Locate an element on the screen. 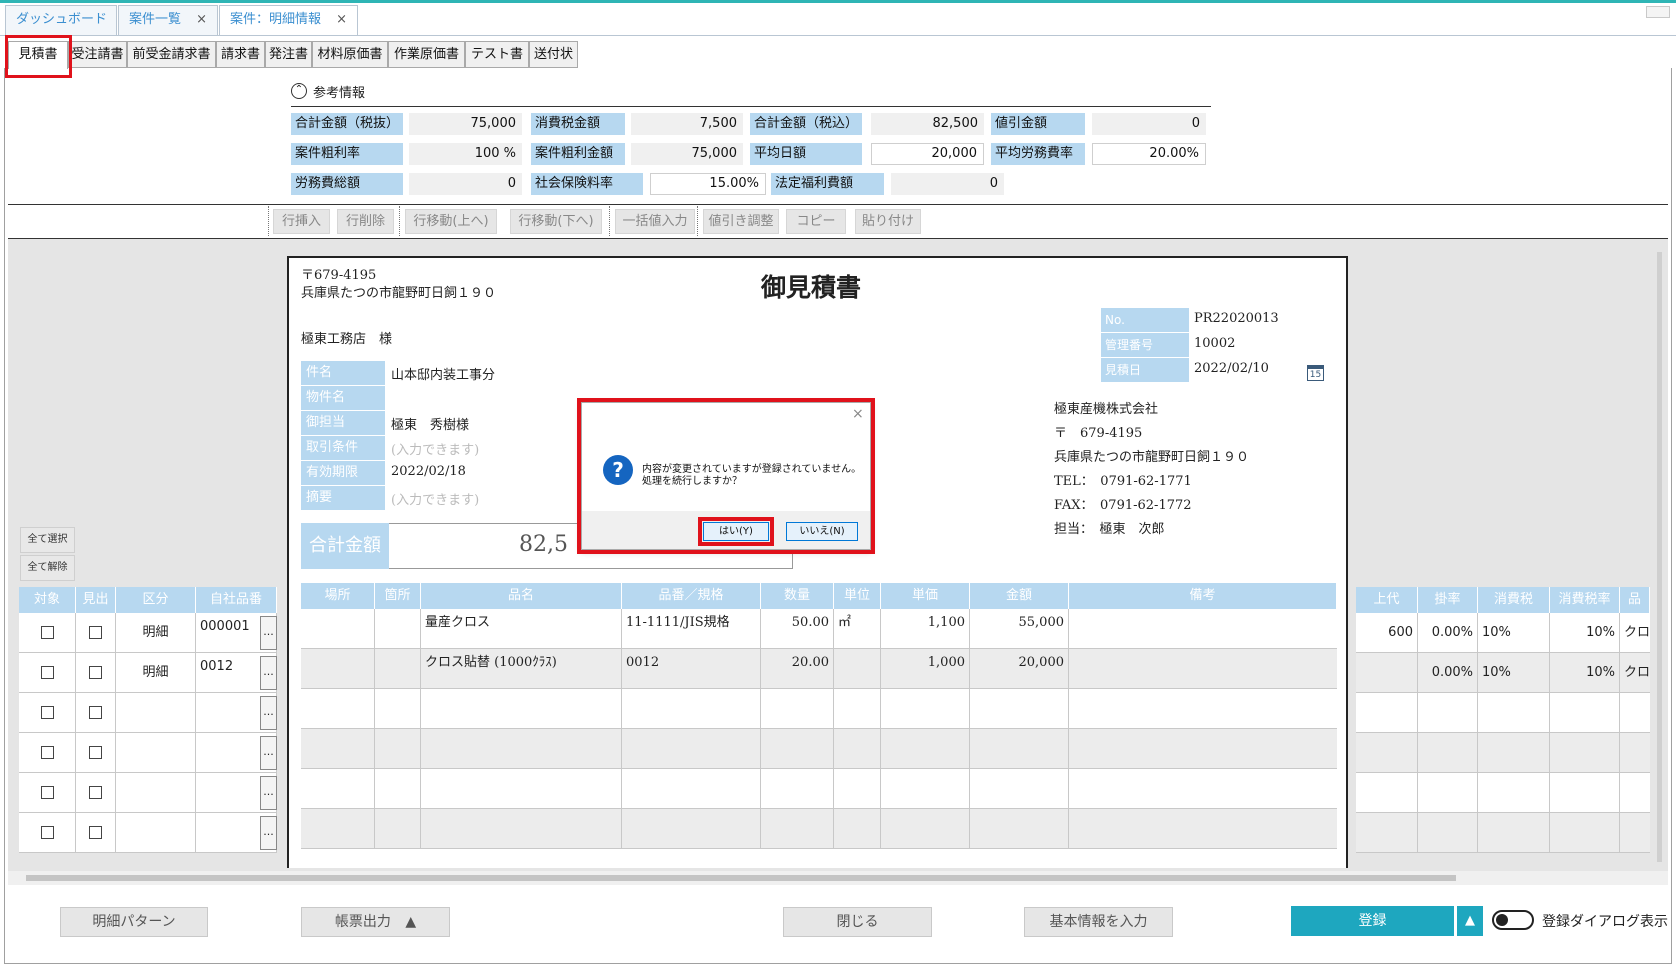  cell-price: 1,100 is located at coordinates (925, 629).